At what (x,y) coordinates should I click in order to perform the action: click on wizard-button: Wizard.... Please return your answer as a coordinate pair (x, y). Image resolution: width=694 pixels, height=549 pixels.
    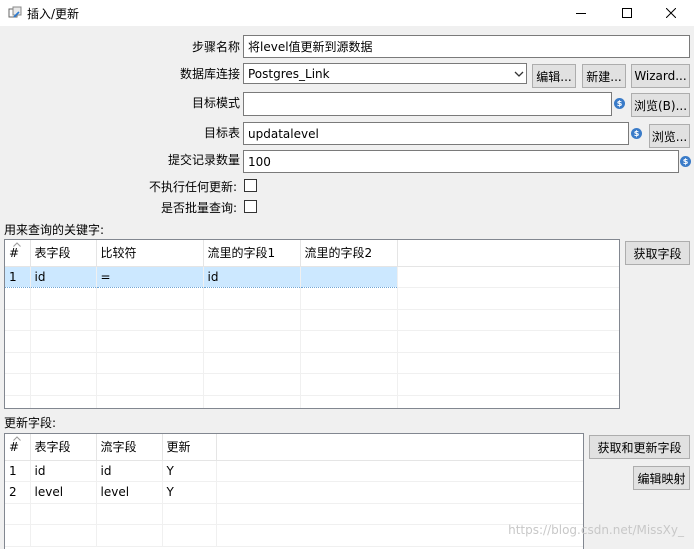
    Looking at the image, I should click on (660, 76).